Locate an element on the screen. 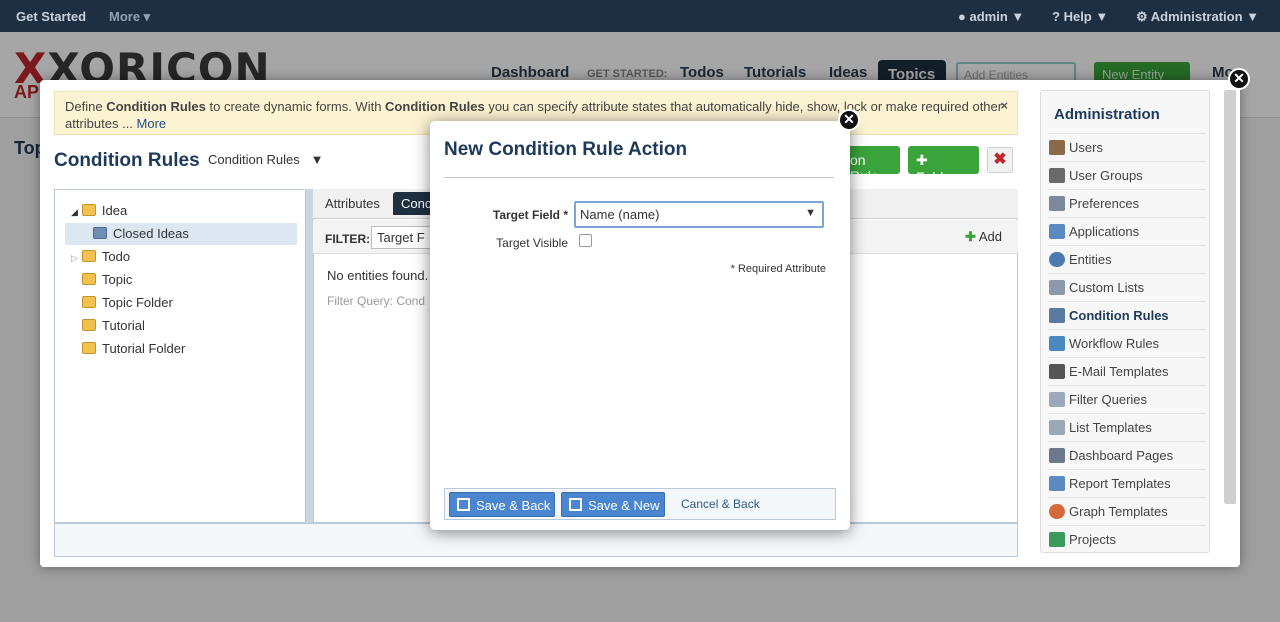 This screenshot has width=1280, height=622. tree-item-topic: Topic is located at coordinates (107, 280).